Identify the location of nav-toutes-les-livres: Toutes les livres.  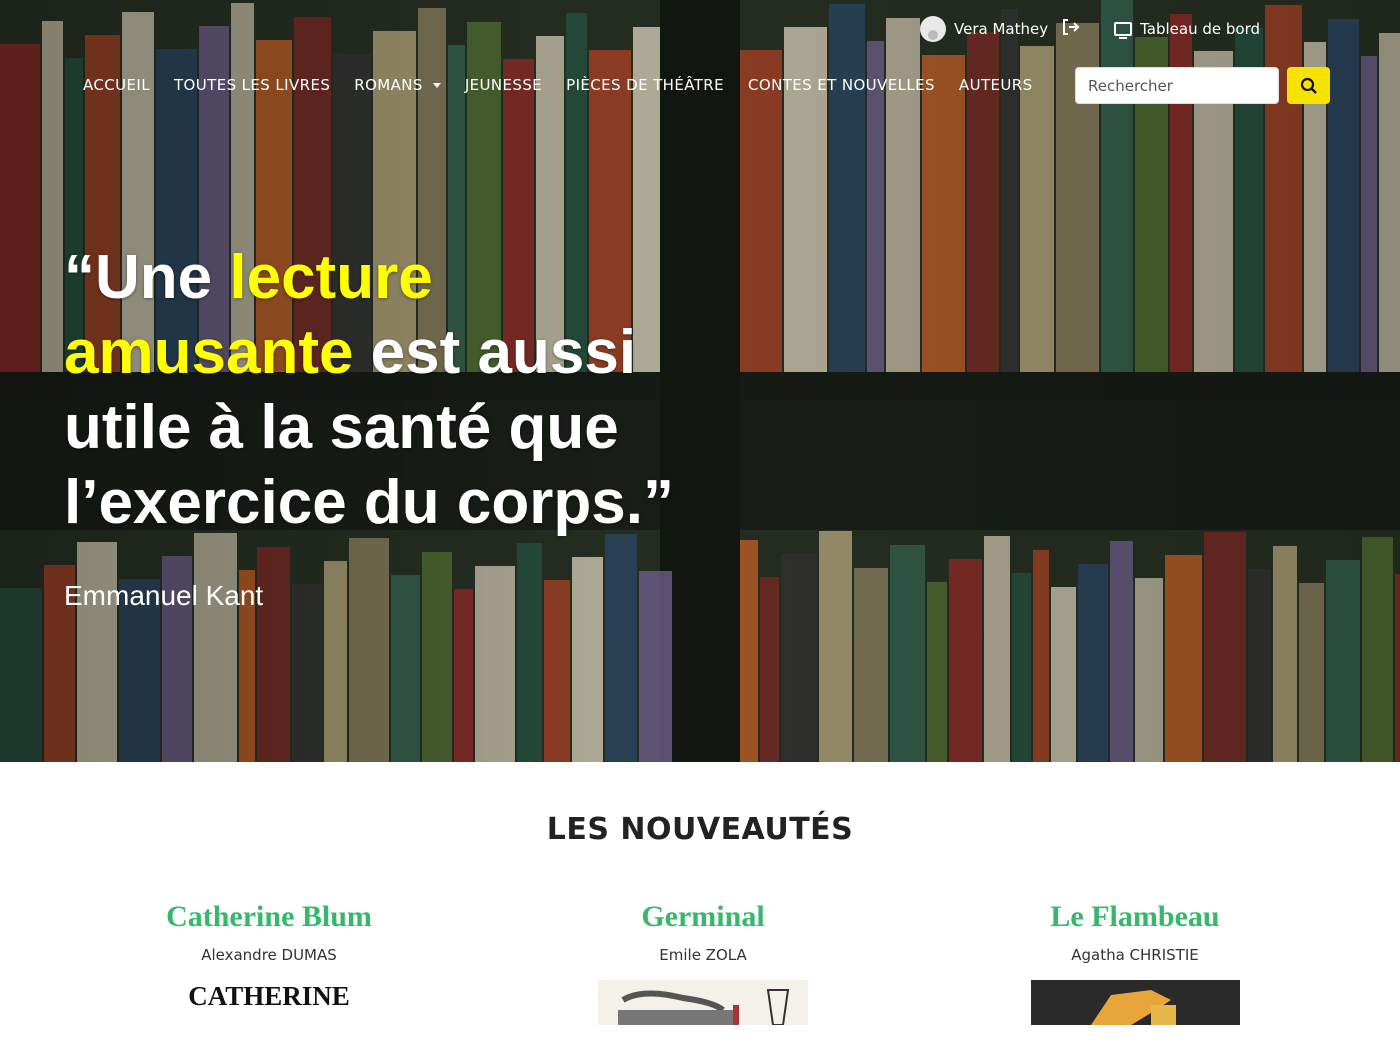
(252, 85).